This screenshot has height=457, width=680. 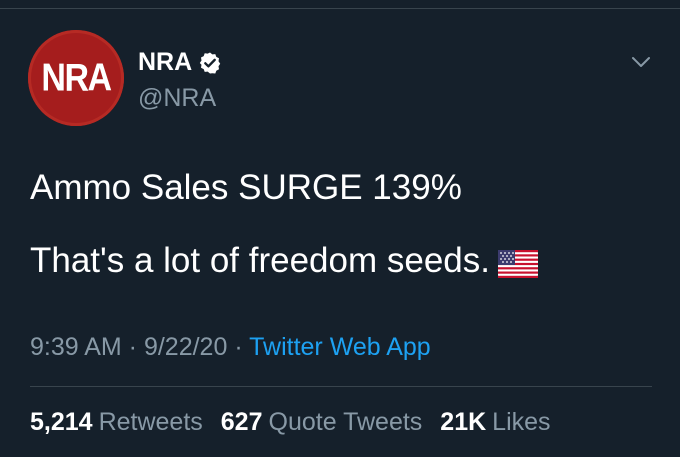 What do you see at coordinates (463, 422) in the screenshot?
I see `likes-count: 21K` at bounding box center [463, 422].